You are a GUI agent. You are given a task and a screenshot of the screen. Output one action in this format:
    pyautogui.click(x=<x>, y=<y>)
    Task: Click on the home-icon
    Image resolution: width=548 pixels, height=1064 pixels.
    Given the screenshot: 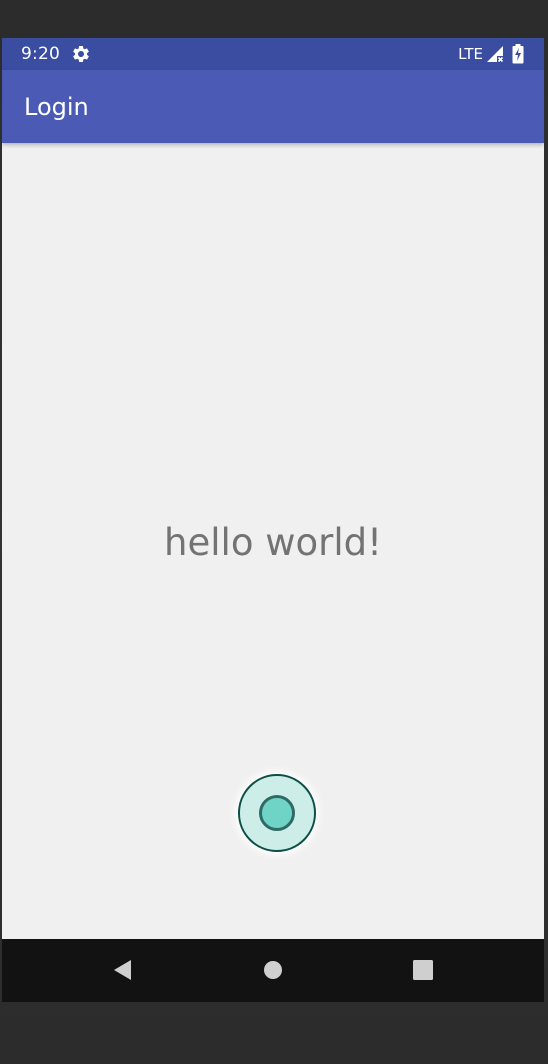 What is the action you would take?
    pyautogui.click(x=273, y=970)
    